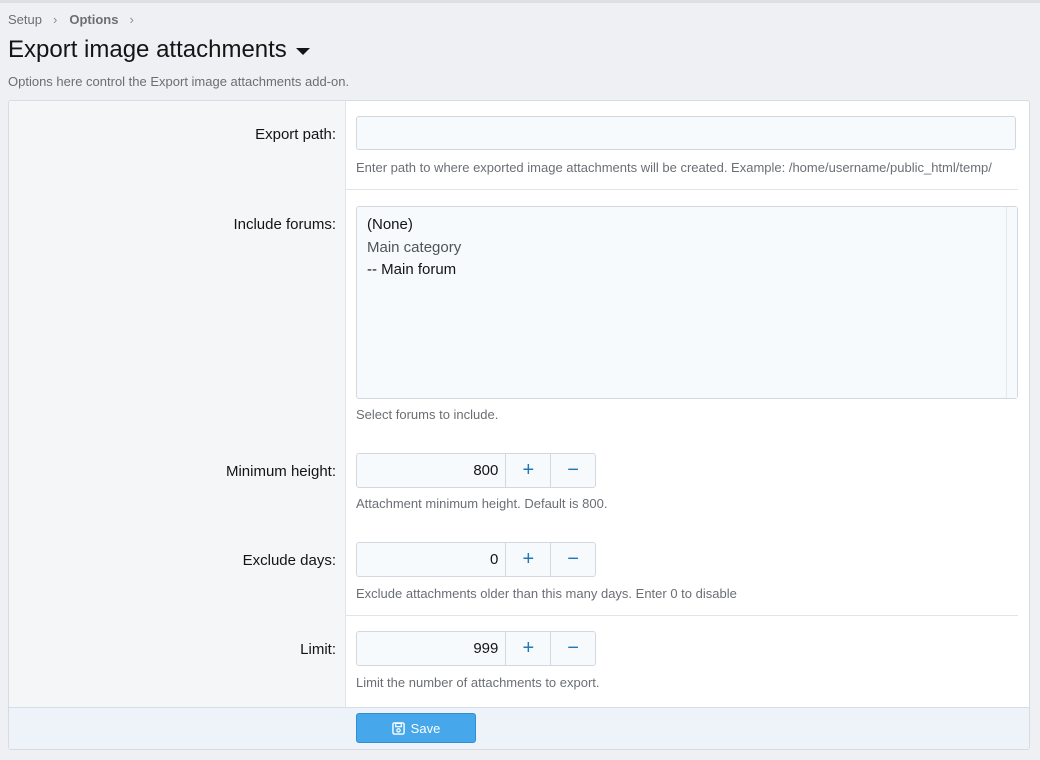 This screenshot has height=760, width=1040. Describe the element at coordinates (432, 470) in the screenshot. I see `minimum-height-input: 800` at that location.